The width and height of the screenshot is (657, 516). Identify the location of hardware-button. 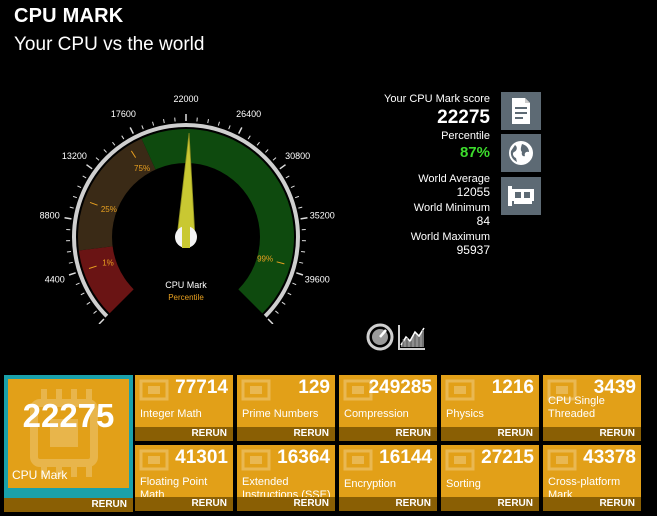
(521, 196).